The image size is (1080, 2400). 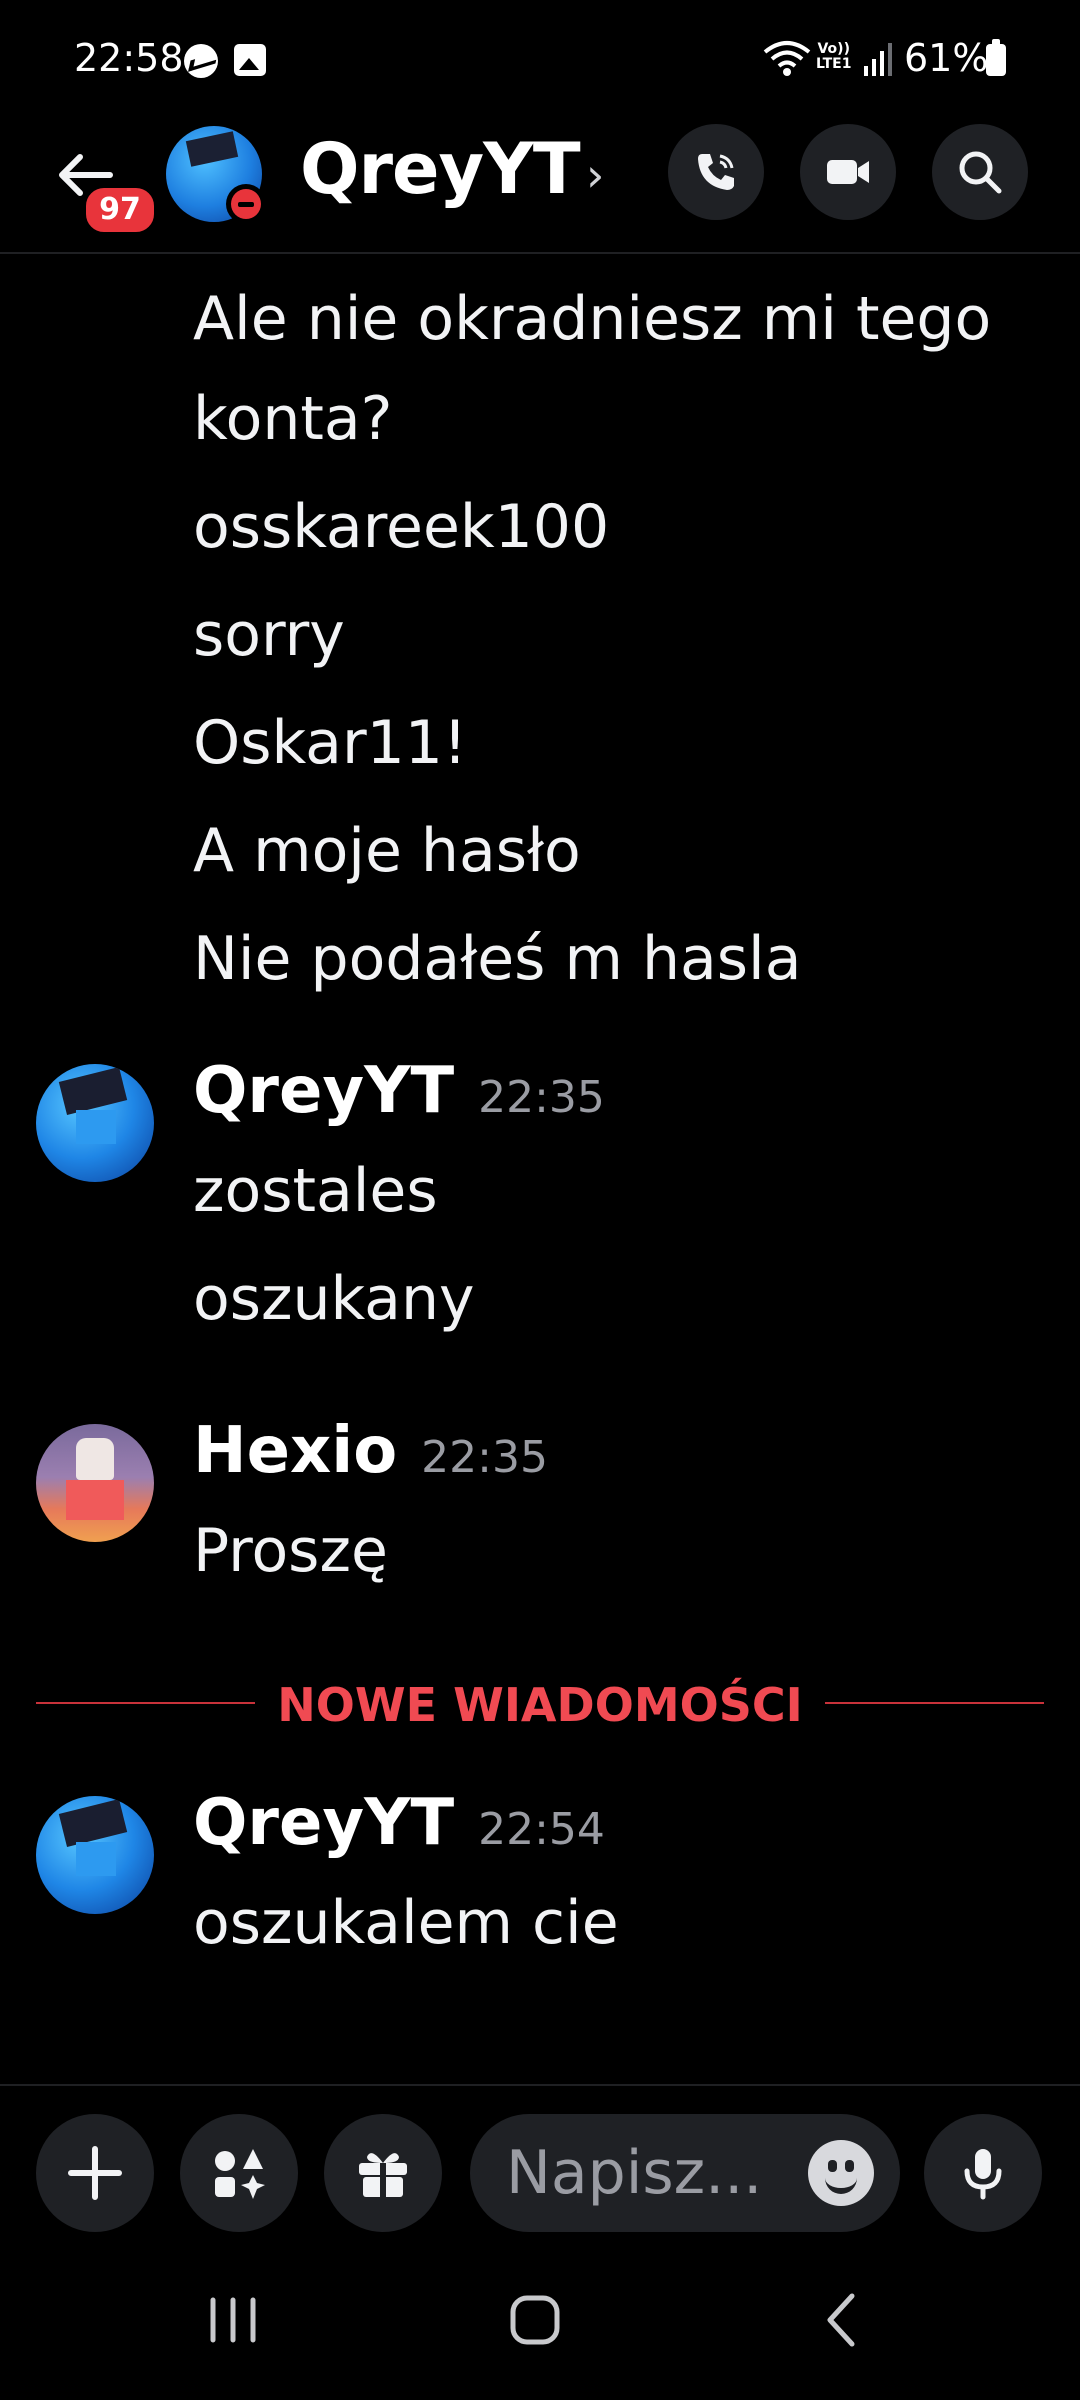 What do you see at coordinates (497, 959) in the screenshot?
I see `message-line: Nie podałeś m hasla` at bounding box center [497, 959].